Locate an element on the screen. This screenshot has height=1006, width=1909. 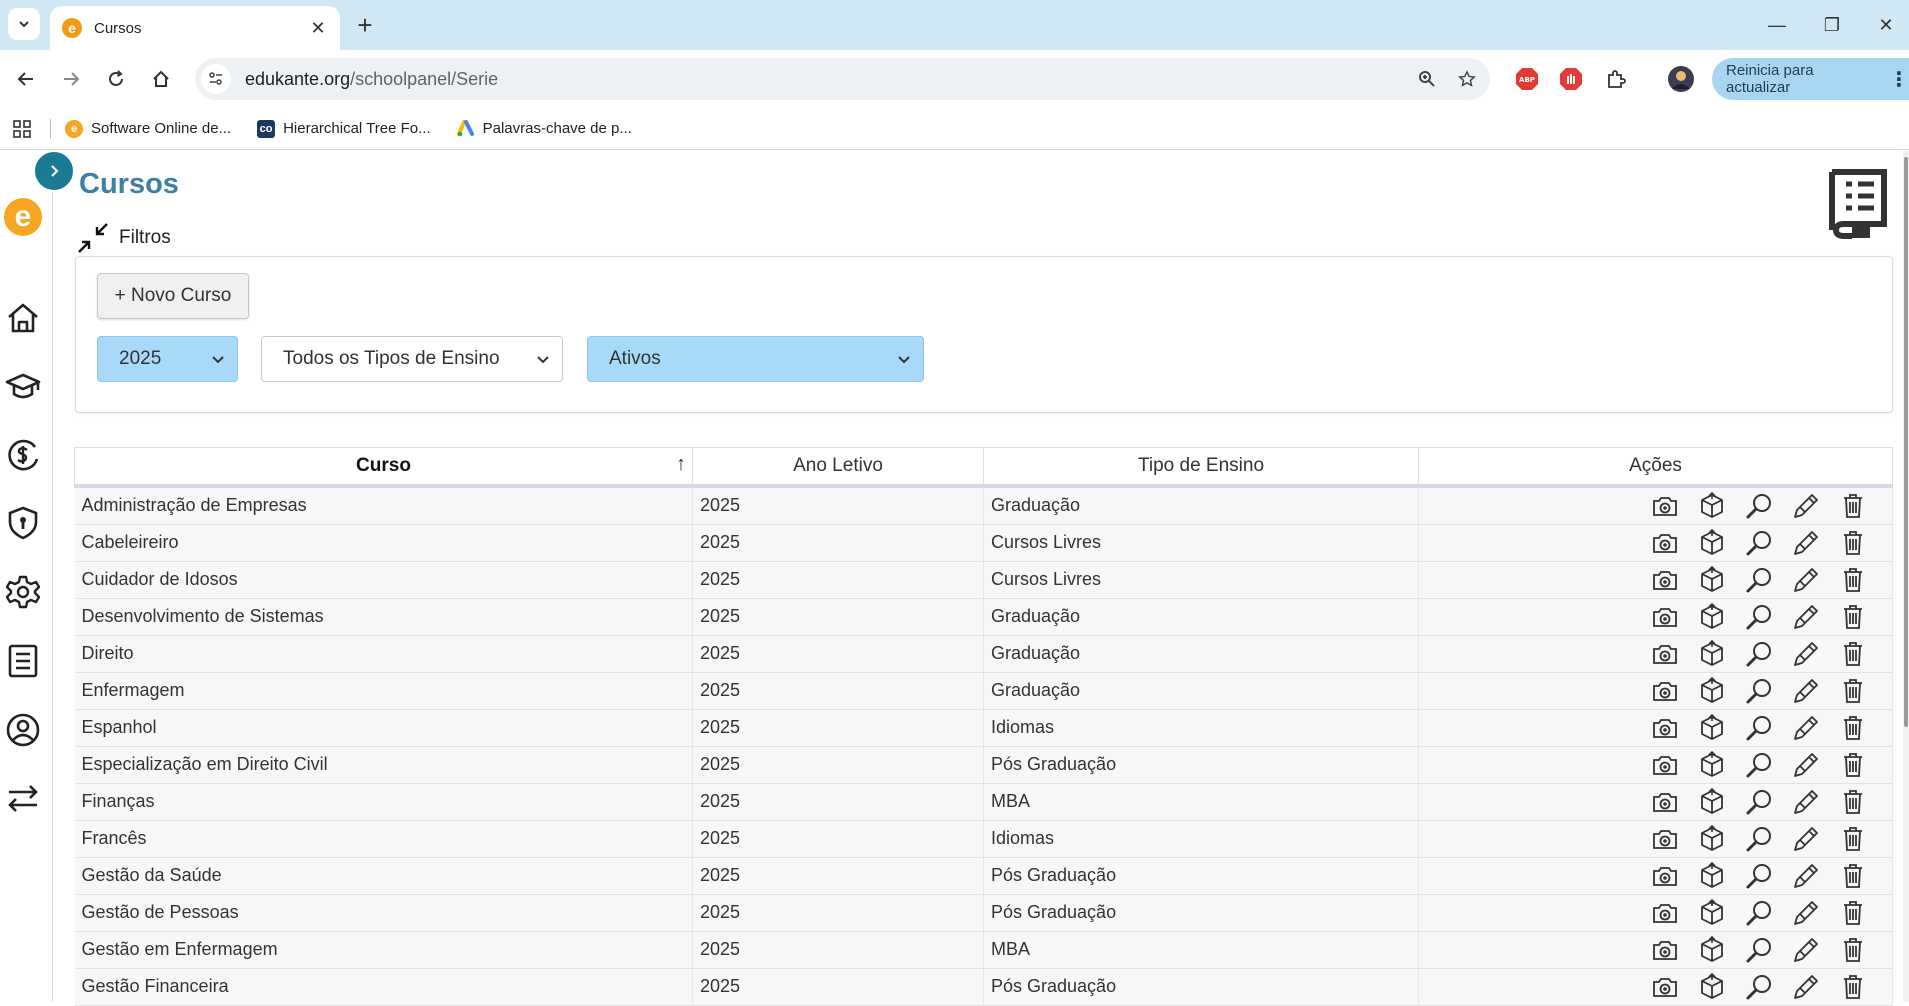
year-select: 2025 is located at coordinates (167, 359).